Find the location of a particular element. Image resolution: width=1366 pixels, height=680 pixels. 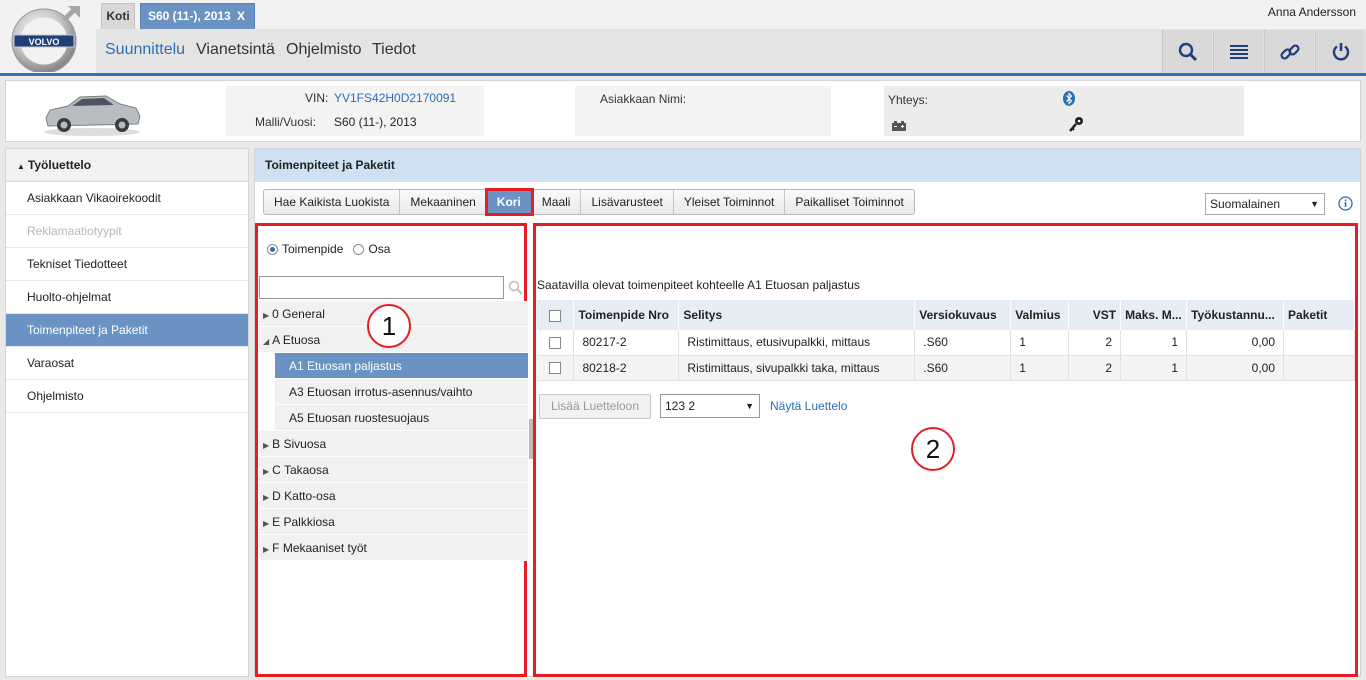

tree-node-label: E Palkkiosa is located at coordinates (303, 522).